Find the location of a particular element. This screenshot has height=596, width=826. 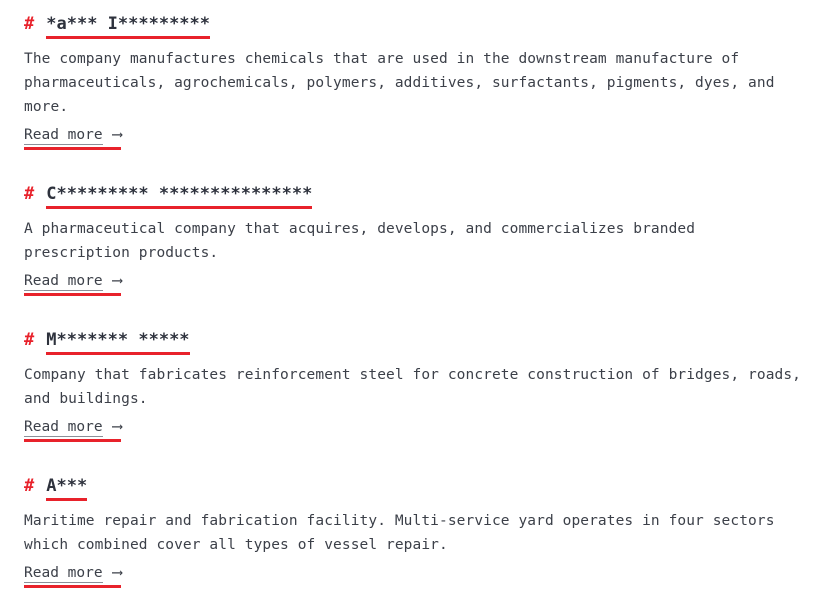

entry-heading: # C********* *************** is located at coordinates (413, 194).